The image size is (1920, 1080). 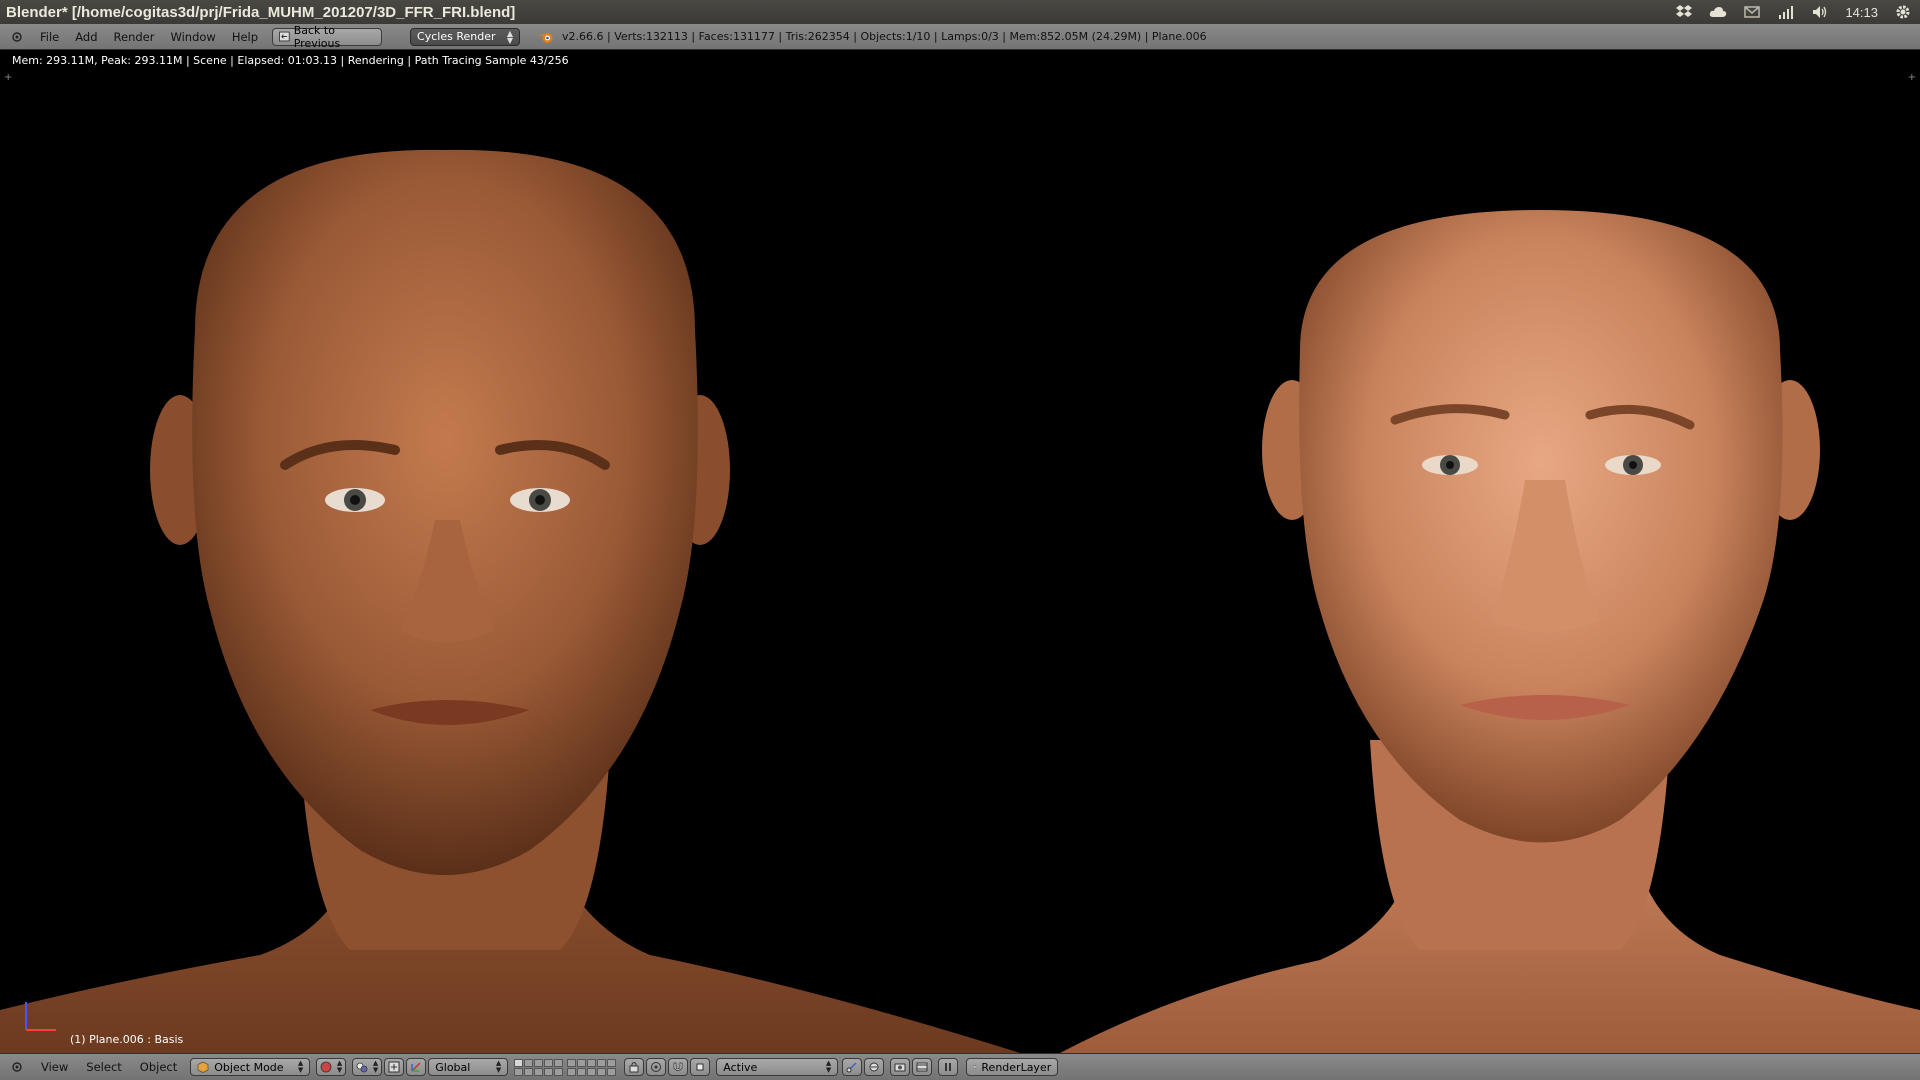 I want to click on transform-orientation-select: Global ▲ ▼, so click(x=468, y=1067).